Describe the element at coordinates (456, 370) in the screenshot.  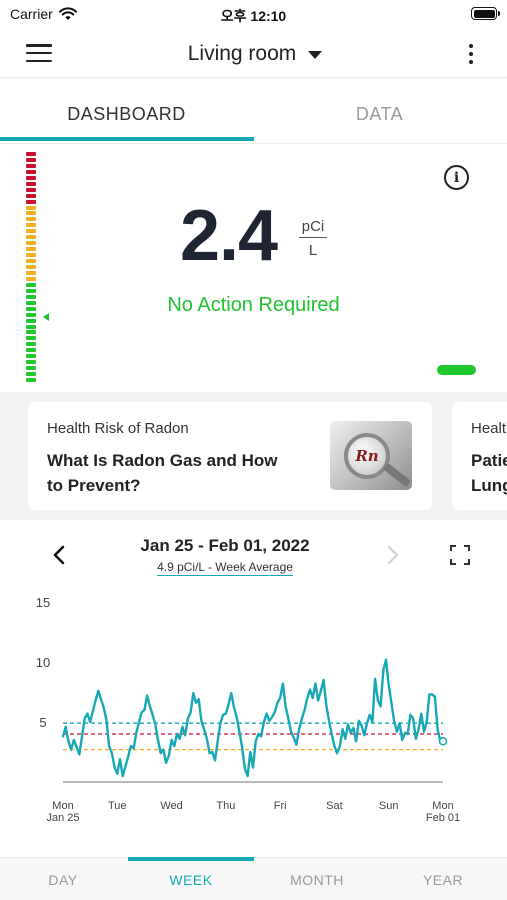
I see `status-indicator-pill` at that location.